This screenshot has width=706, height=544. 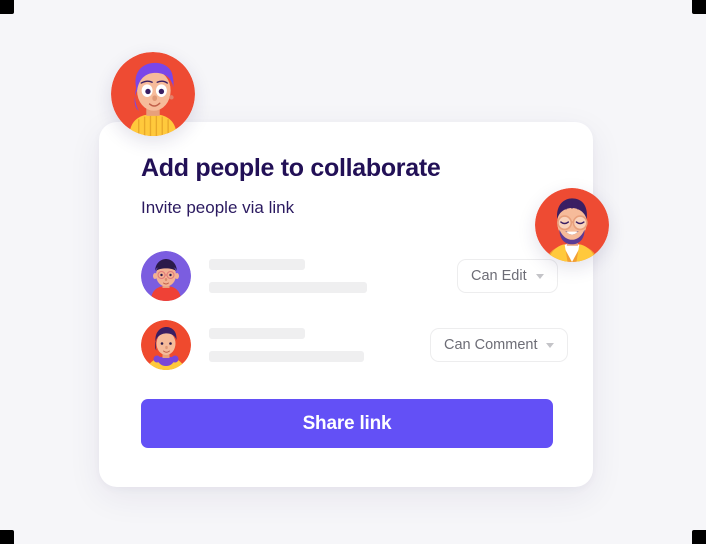 What do you see at coordinates (7, 537) in the screenshot?
I see `page-corner-marker-bottom-left` at bounding box center [7, 537].